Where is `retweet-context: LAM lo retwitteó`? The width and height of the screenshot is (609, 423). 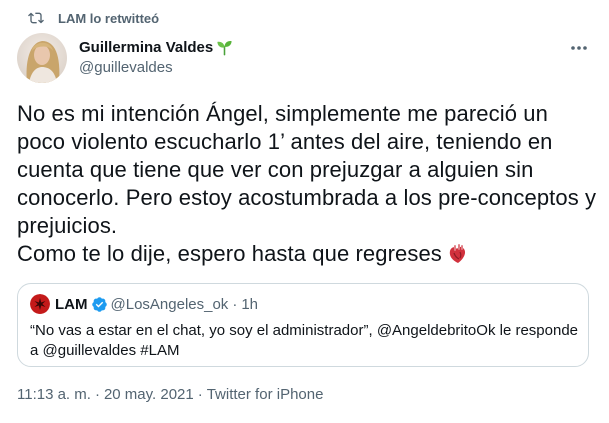
retweet-context: LAM lo retwitteó is located at coordinates (93, 18).